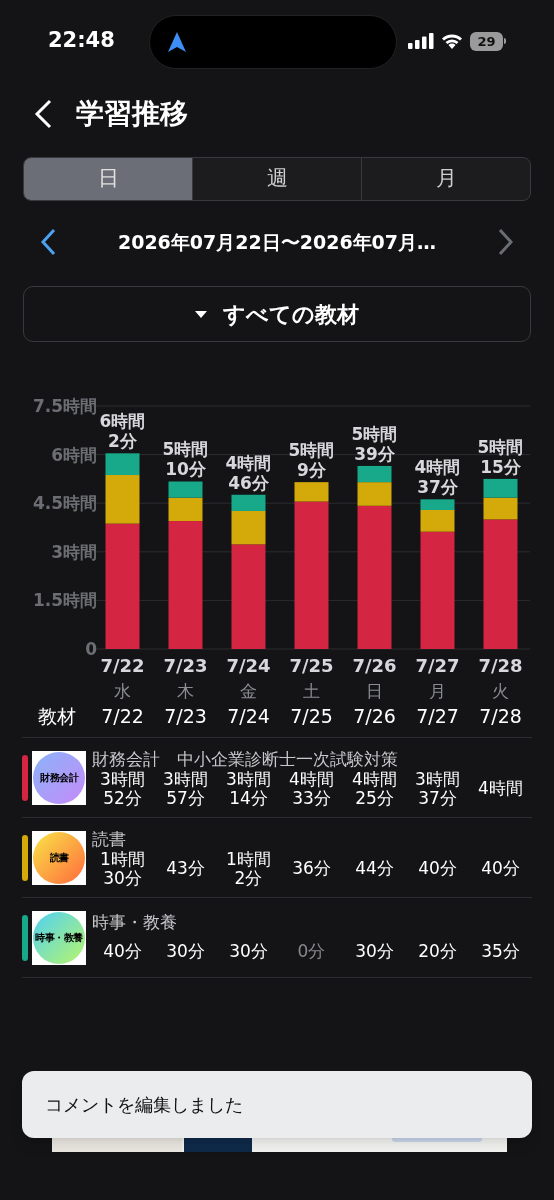  I want to click on weekday-label: 月, so click(437, 690).